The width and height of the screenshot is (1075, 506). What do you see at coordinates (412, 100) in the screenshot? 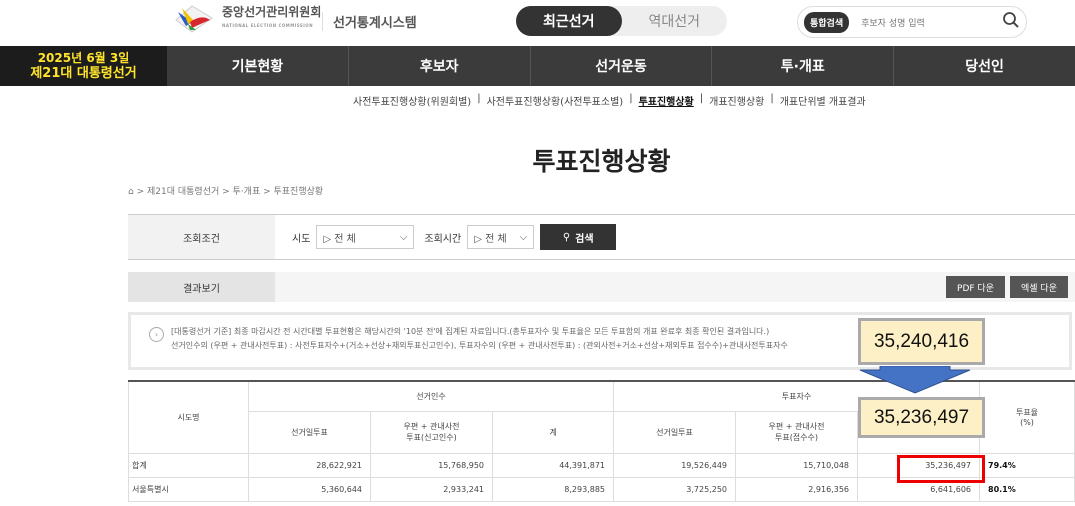
I see `subnav-early-by-committee: 사전투표진행상황(위원회별)` at bounding box center [412, 100].